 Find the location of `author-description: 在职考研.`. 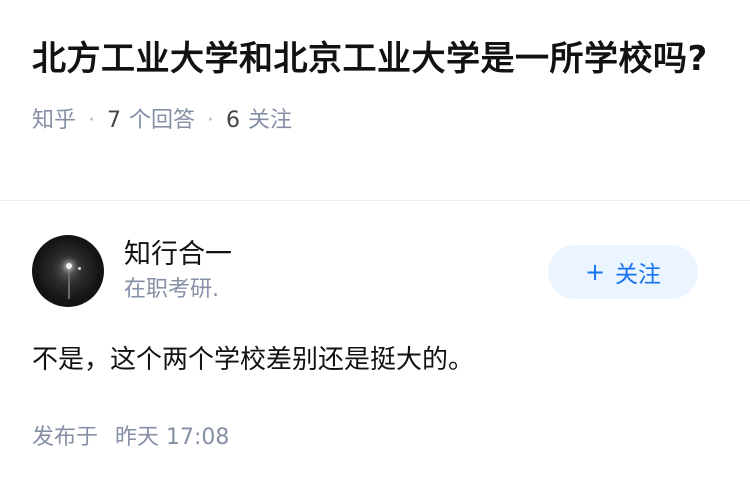

author-description: 在职考研. is located at coordinates (171, 289).